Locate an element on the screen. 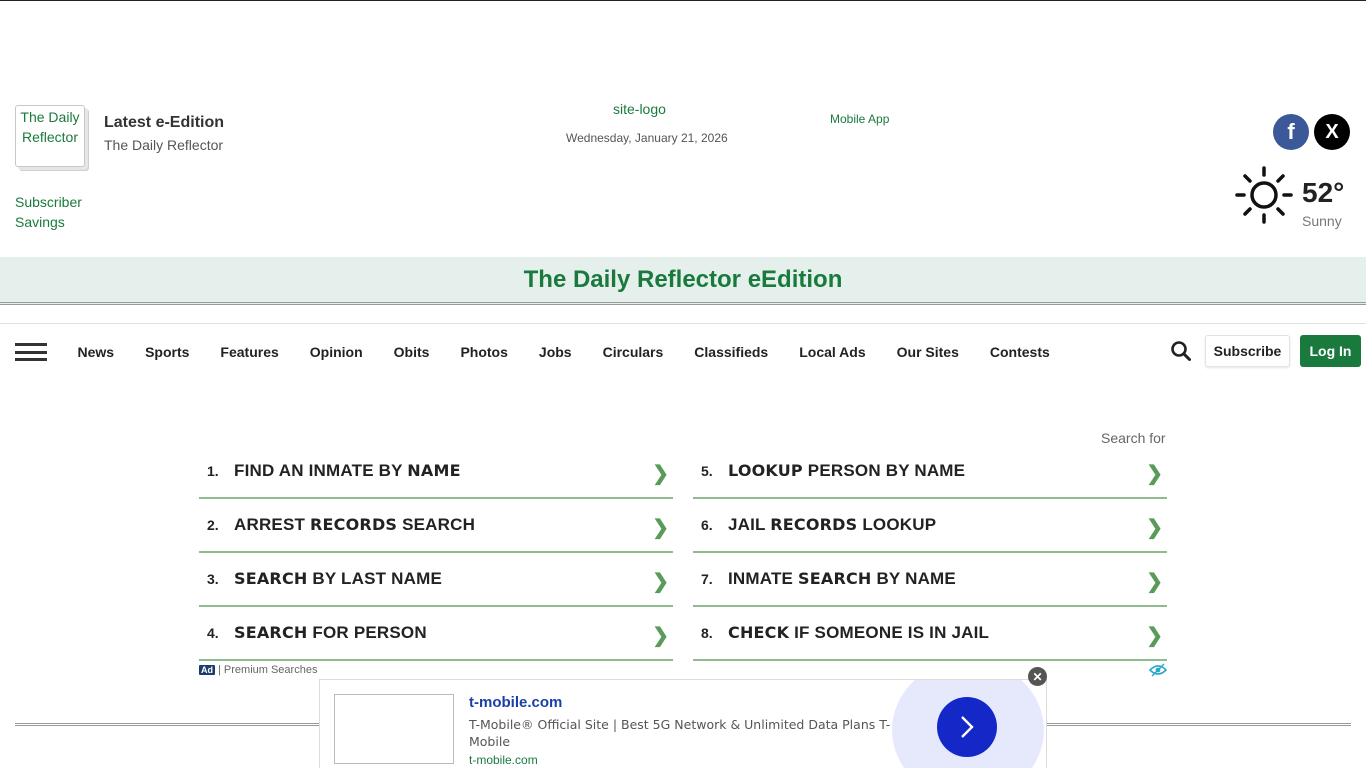 The width and height of the screenshot is (1366, 768). current-date: Wednesday, January 21, 2026 is located at coordinates (647, 138).